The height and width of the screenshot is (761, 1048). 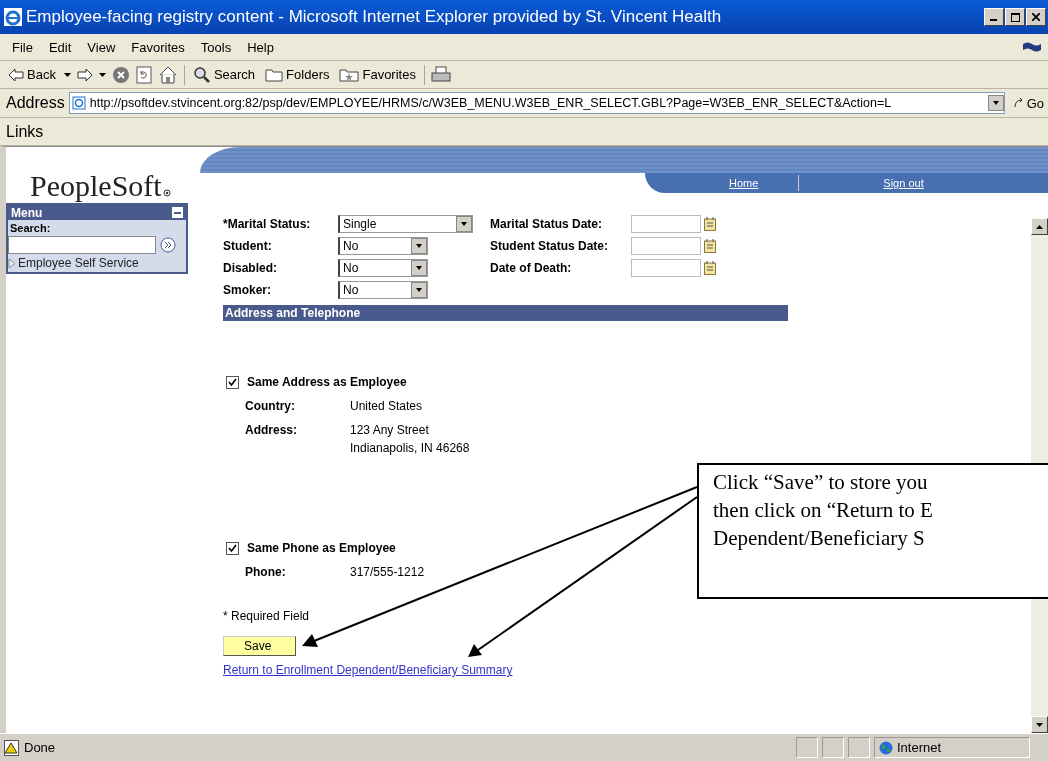 What do you see at coordinates (267, 224) in the screenshot?
I see `field-label: *Marital Status:` at bounding box center [267, 224].